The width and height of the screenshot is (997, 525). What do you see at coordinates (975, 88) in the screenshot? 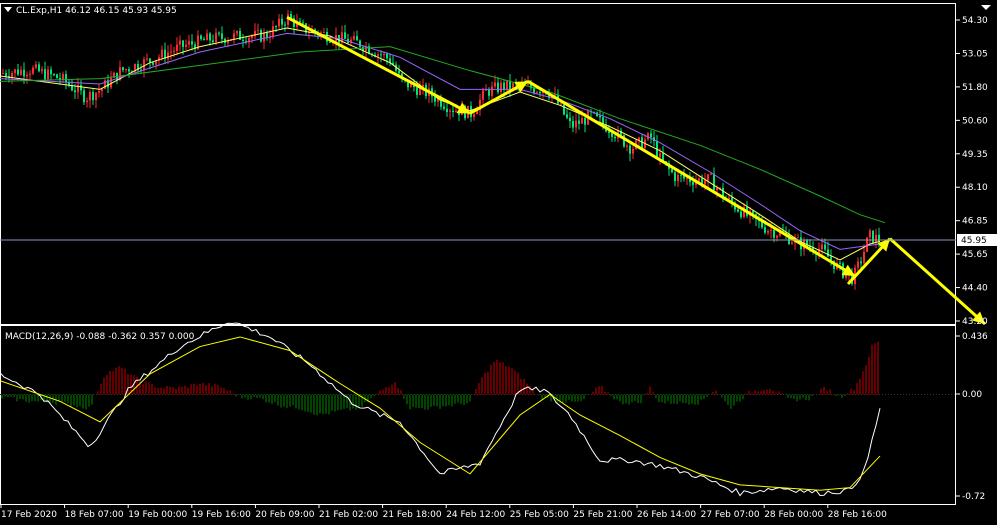
I see `price-axis-label: 51.80` at bounding box center [975, 88].